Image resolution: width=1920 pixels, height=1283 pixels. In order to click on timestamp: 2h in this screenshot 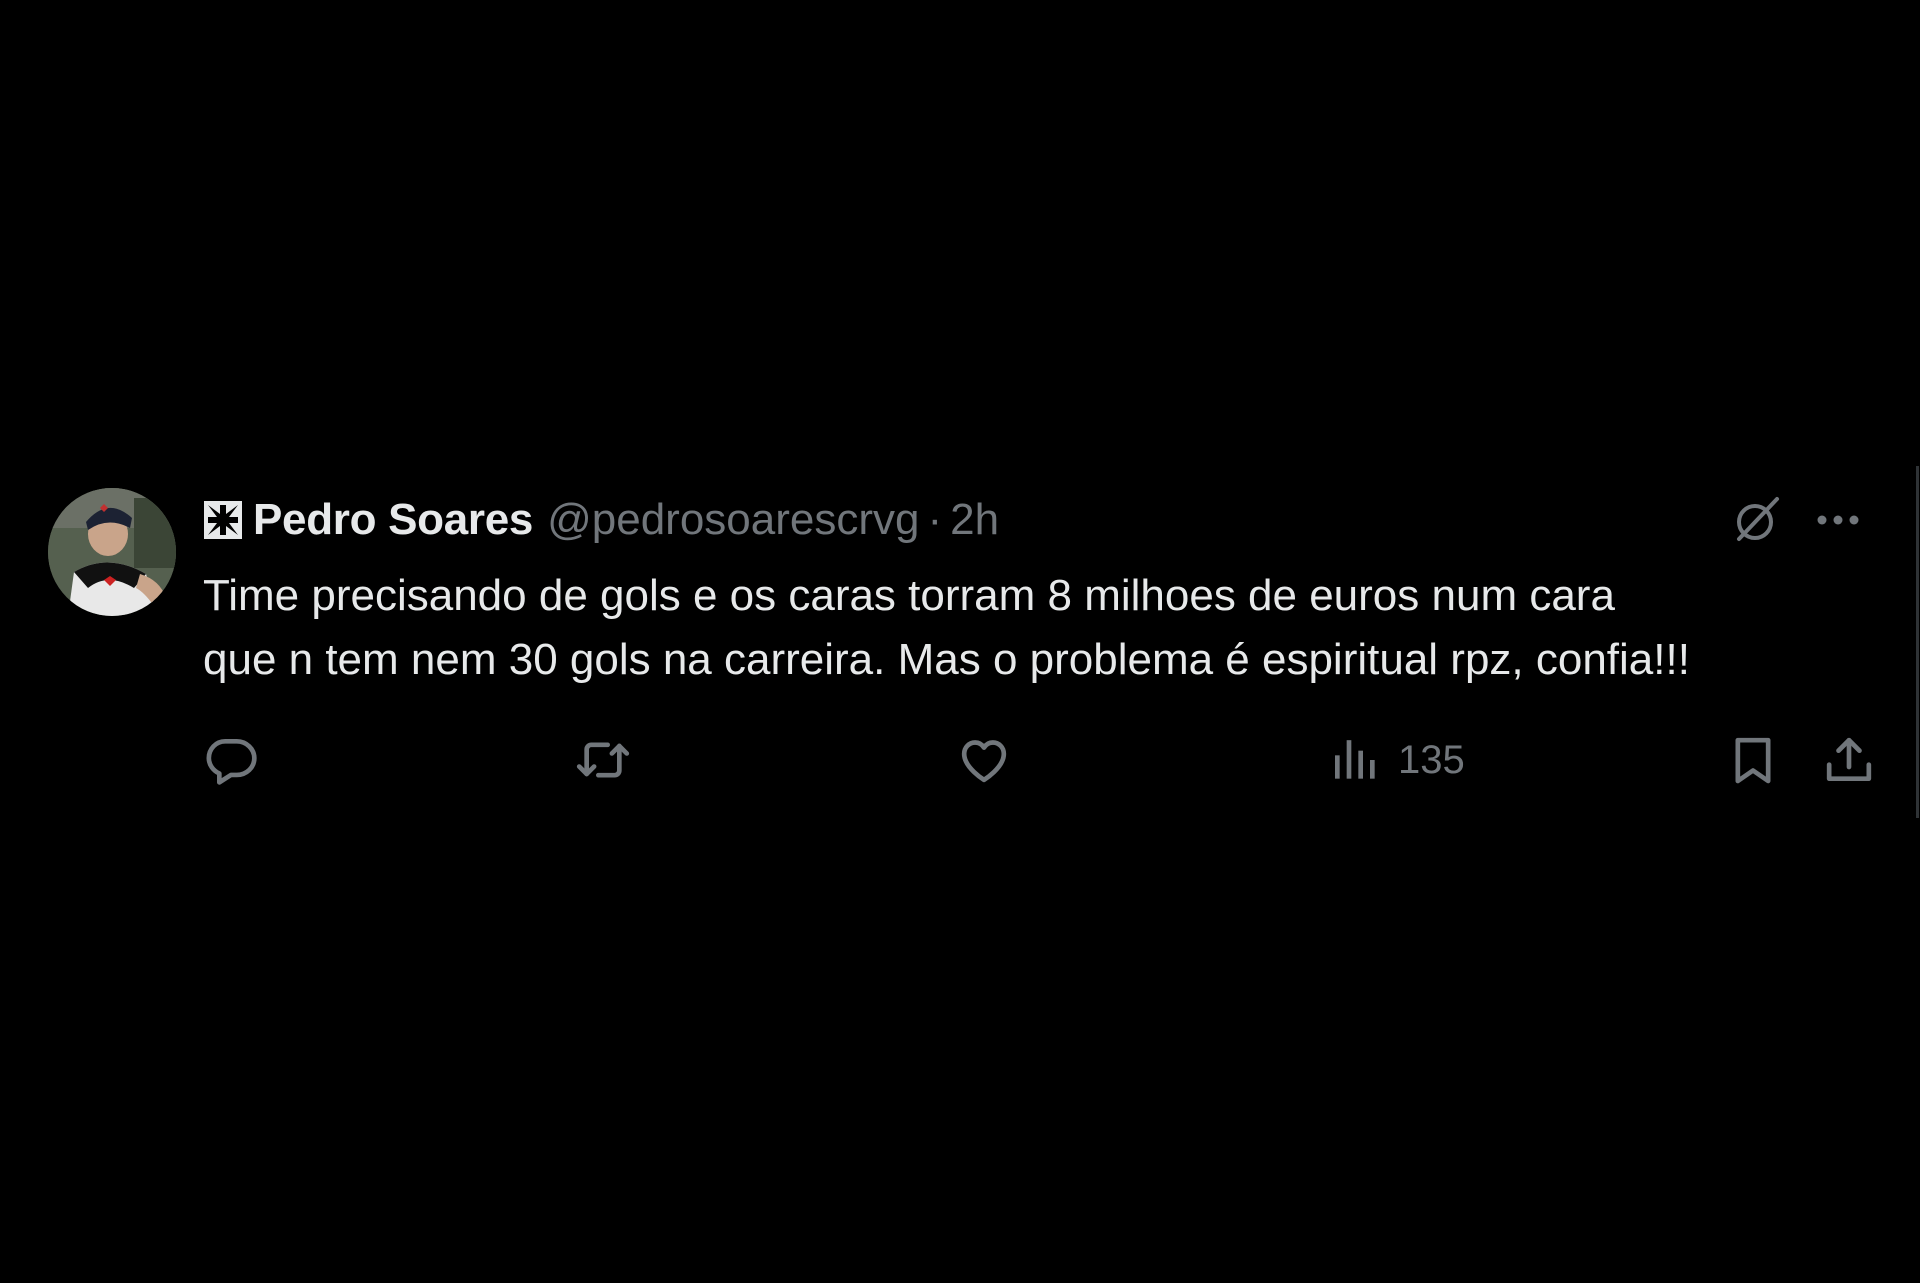, I will do `click(974, 520)`.